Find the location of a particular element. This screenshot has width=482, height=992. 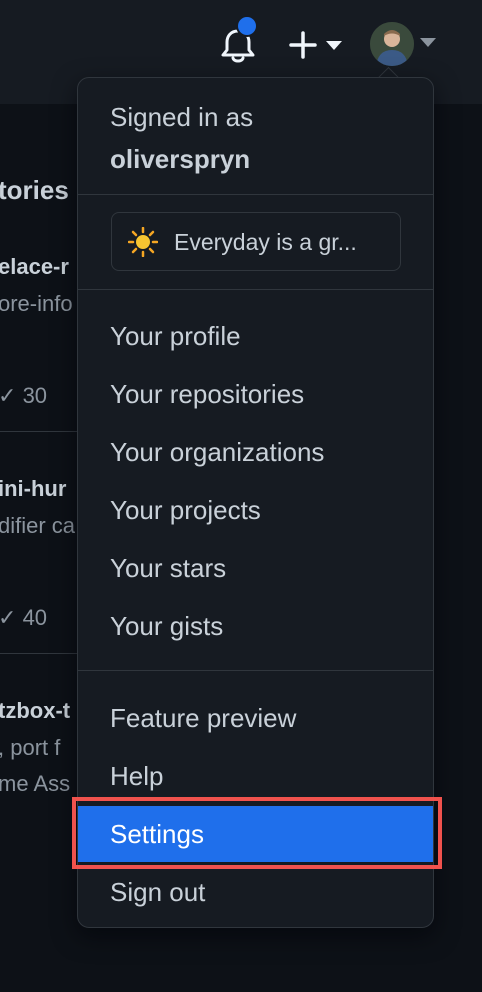

menu-item-sign-out: Sign out is located at coordinates (255, 892).